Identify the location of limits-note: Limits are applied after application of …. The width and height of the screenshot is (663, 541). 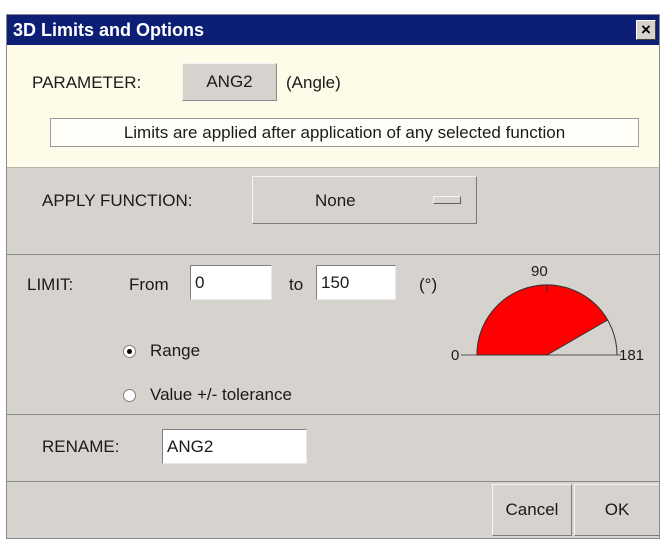
(344, 132).